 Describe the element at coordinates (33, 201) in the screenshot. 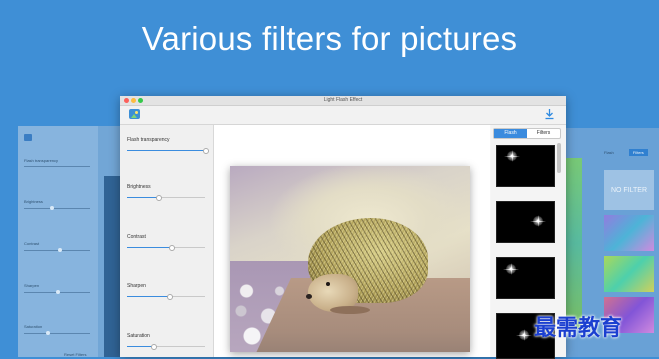

I see `bg-label-brightness: Brightness` at that location.